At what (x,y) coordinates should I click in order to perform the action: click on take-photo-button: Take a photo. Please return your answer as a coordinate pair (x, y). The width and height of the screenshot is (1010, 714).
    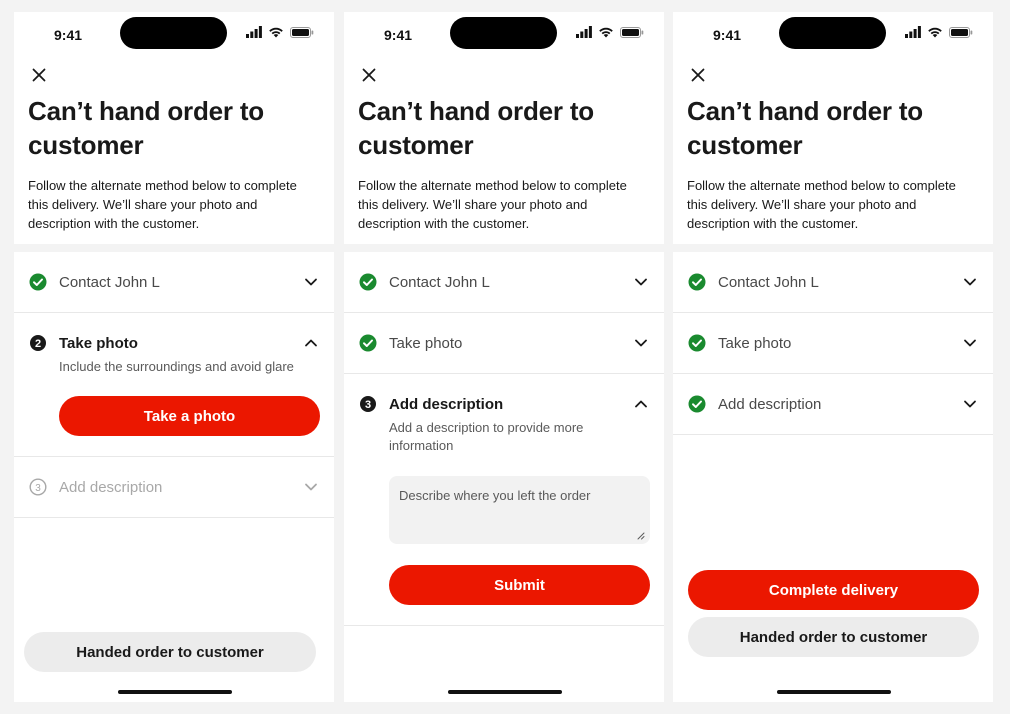
    Looking at the image, I should click on (189, 416).